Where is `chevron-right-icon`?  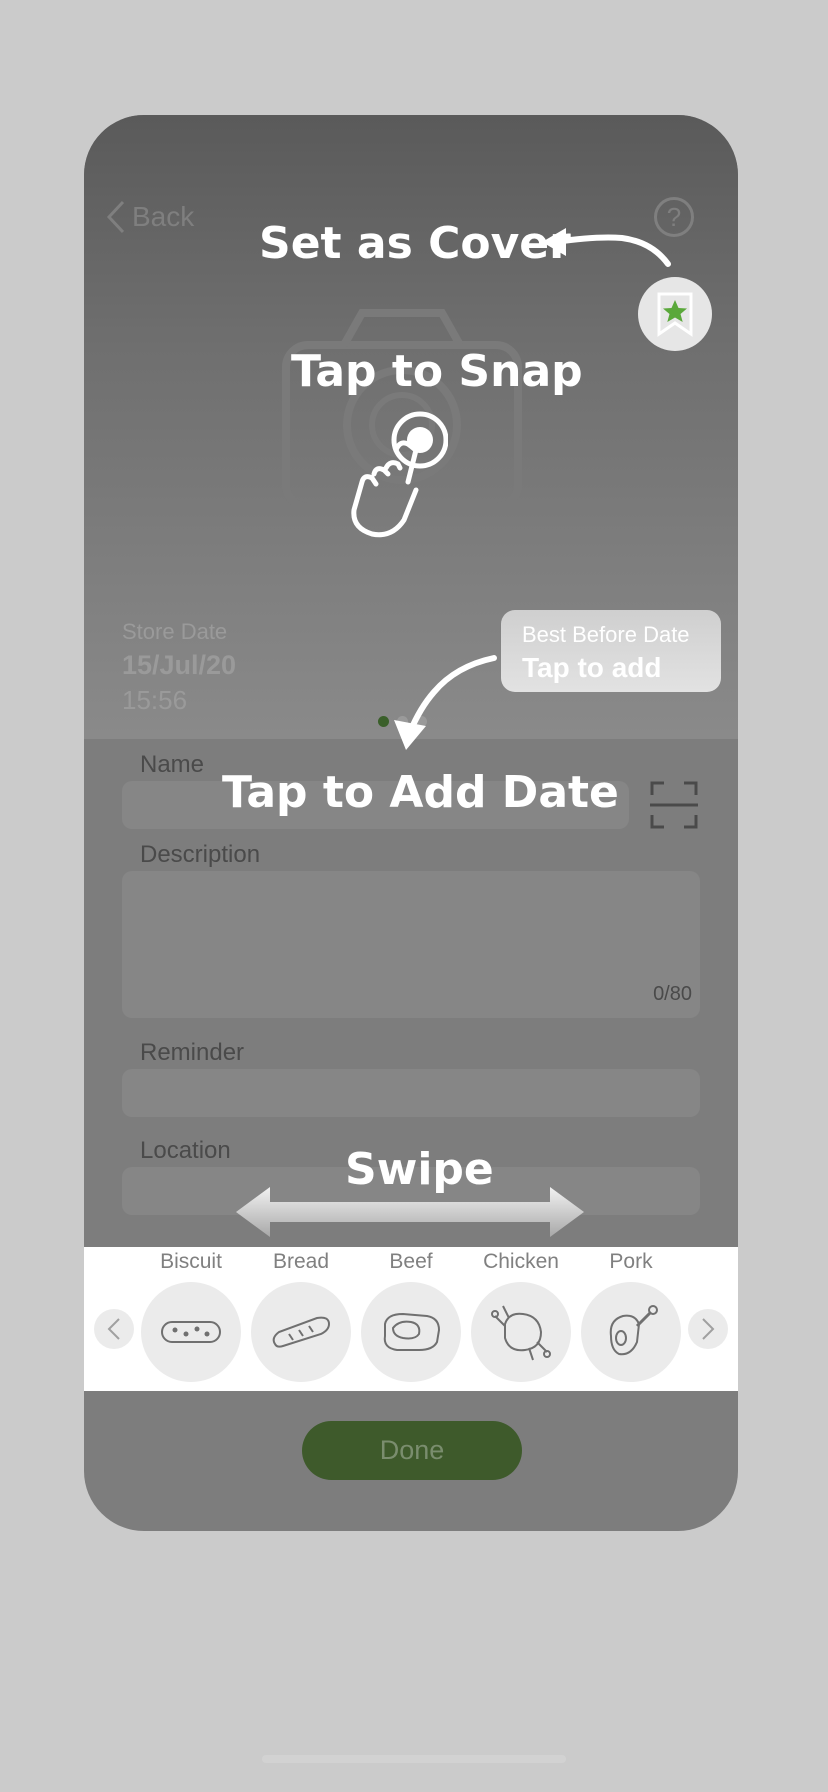 chevron-right-icon is located at coordinates (708, 1329).